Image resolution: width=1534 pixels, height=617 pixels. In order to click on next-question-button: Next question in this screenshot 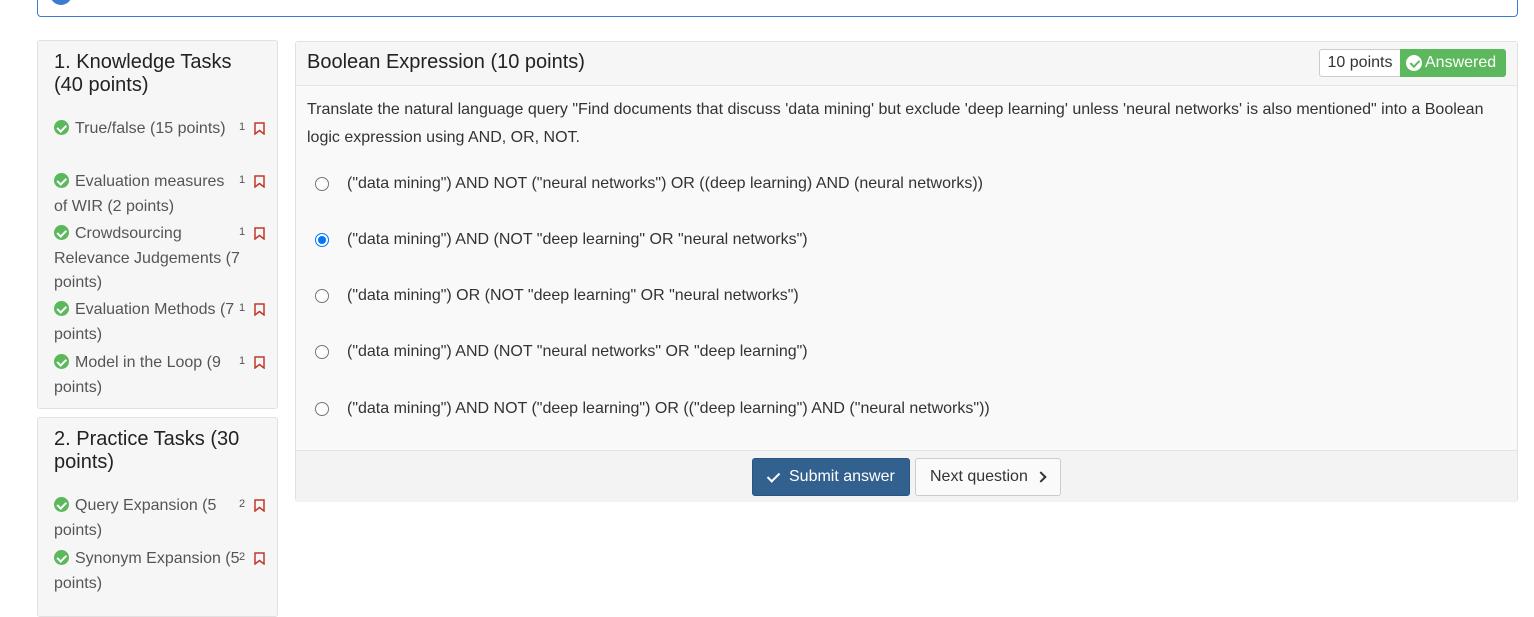, I will do `click(988, 477)`.